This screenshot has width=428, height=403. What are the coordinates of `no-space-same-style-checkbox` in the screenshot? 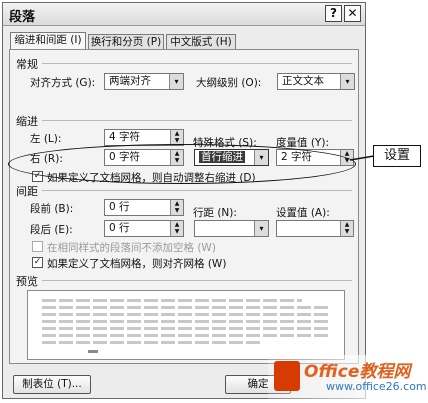 It's located at (37, 246).